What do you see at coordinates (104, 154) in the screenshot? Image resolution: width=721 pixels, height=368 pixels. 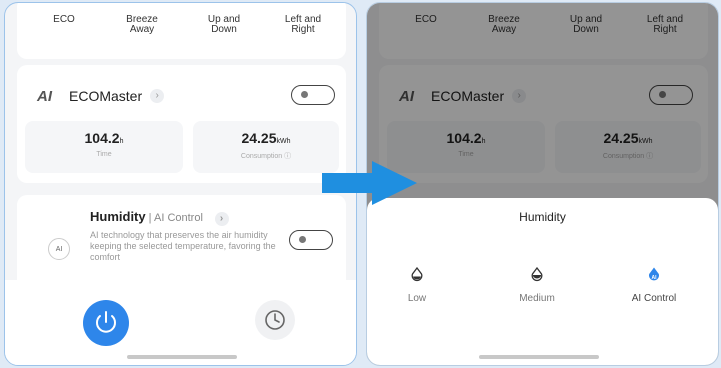 I see `time-label: Time` at bounding box center [104, 154].